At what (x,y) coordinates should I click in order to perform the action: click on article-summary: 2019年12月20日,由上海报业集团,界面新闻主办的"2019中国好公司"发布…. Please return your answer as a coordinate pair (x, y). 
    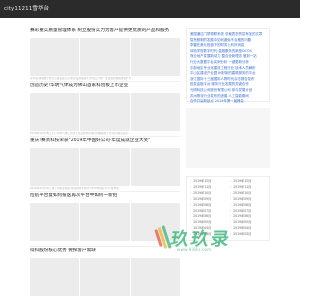
    Looking at the image, I should click on (76, 188).